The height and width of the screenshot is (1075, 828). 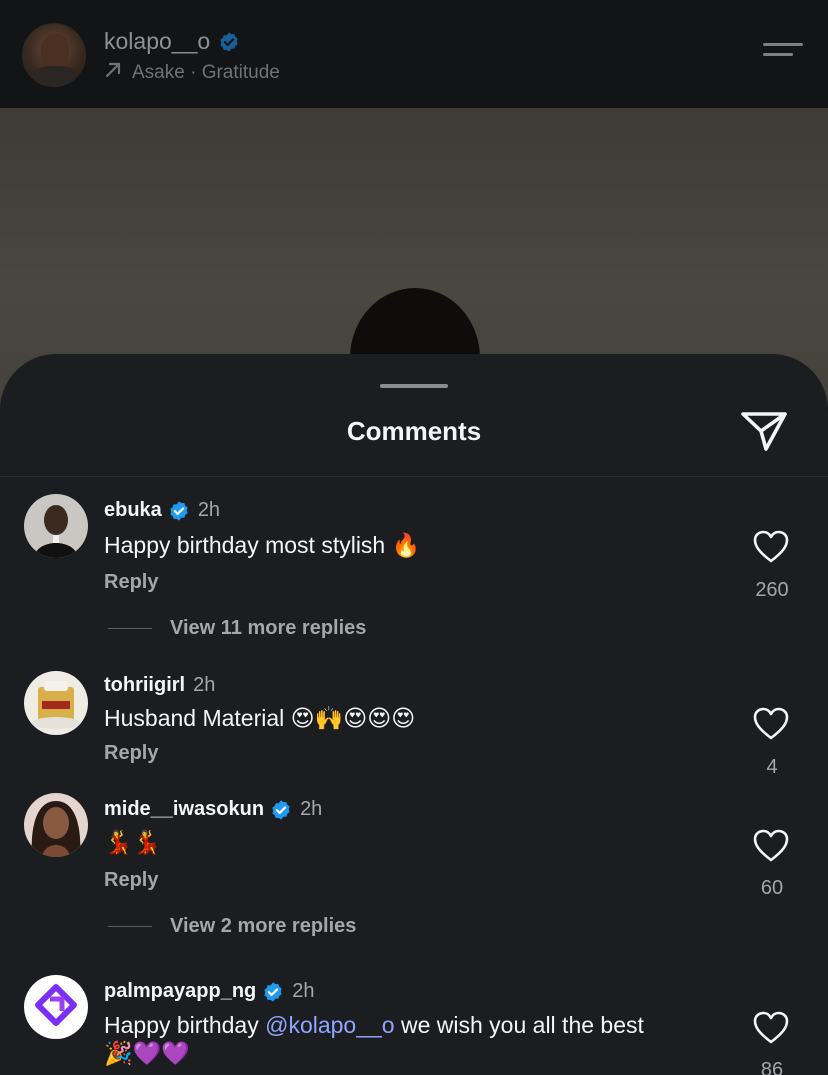 I want to click on like-count: 4, so click(x=772, y=767).